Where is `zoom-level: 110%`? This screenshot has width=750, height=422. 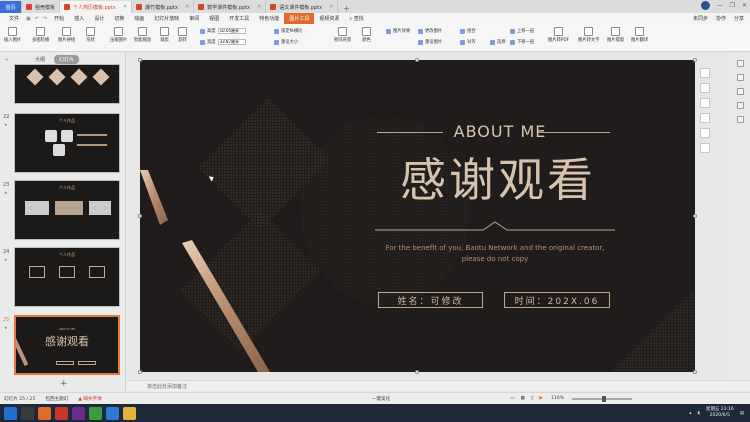
zoom-level: 110% is located at coordinates (557, 398).